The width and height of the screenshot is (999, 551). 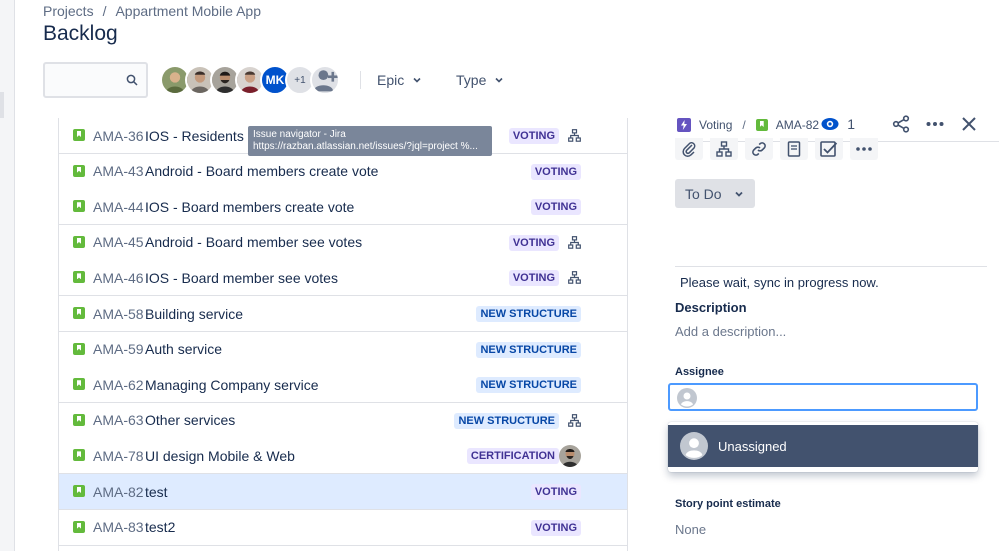 I want to click on issue-key: AMA-45, so click(x=118, y=242).